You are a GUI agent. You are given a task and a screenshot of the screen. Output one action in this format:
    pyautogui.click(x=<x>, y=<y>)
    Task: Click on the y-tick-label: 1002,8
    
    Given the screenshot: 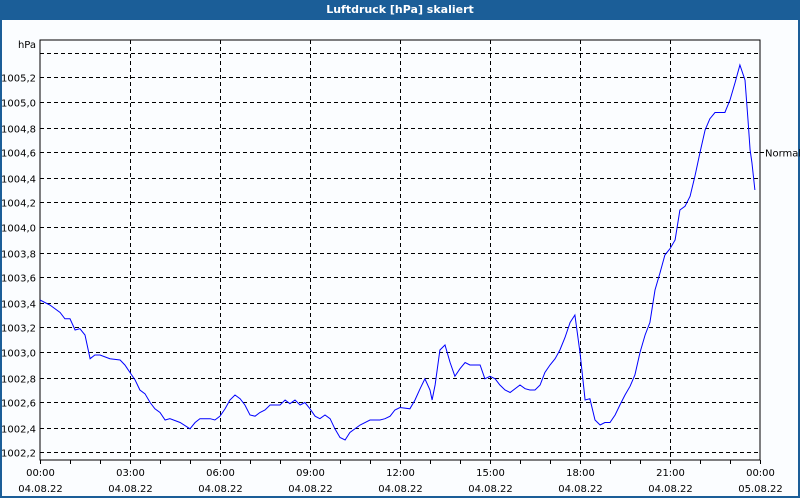 What is the action you would take?
    pyautogui.click(x=18, y=380)
    